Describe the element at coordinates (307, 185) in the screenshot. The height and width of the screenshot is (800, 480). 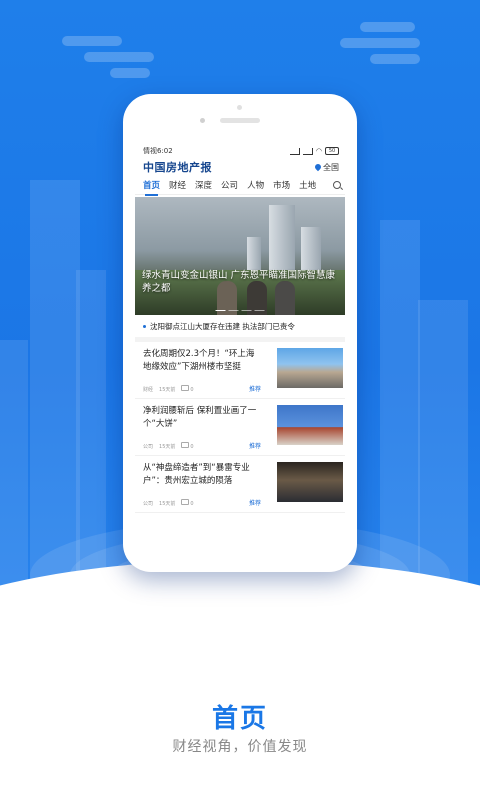
I see `tab-land: 土地` at that location.